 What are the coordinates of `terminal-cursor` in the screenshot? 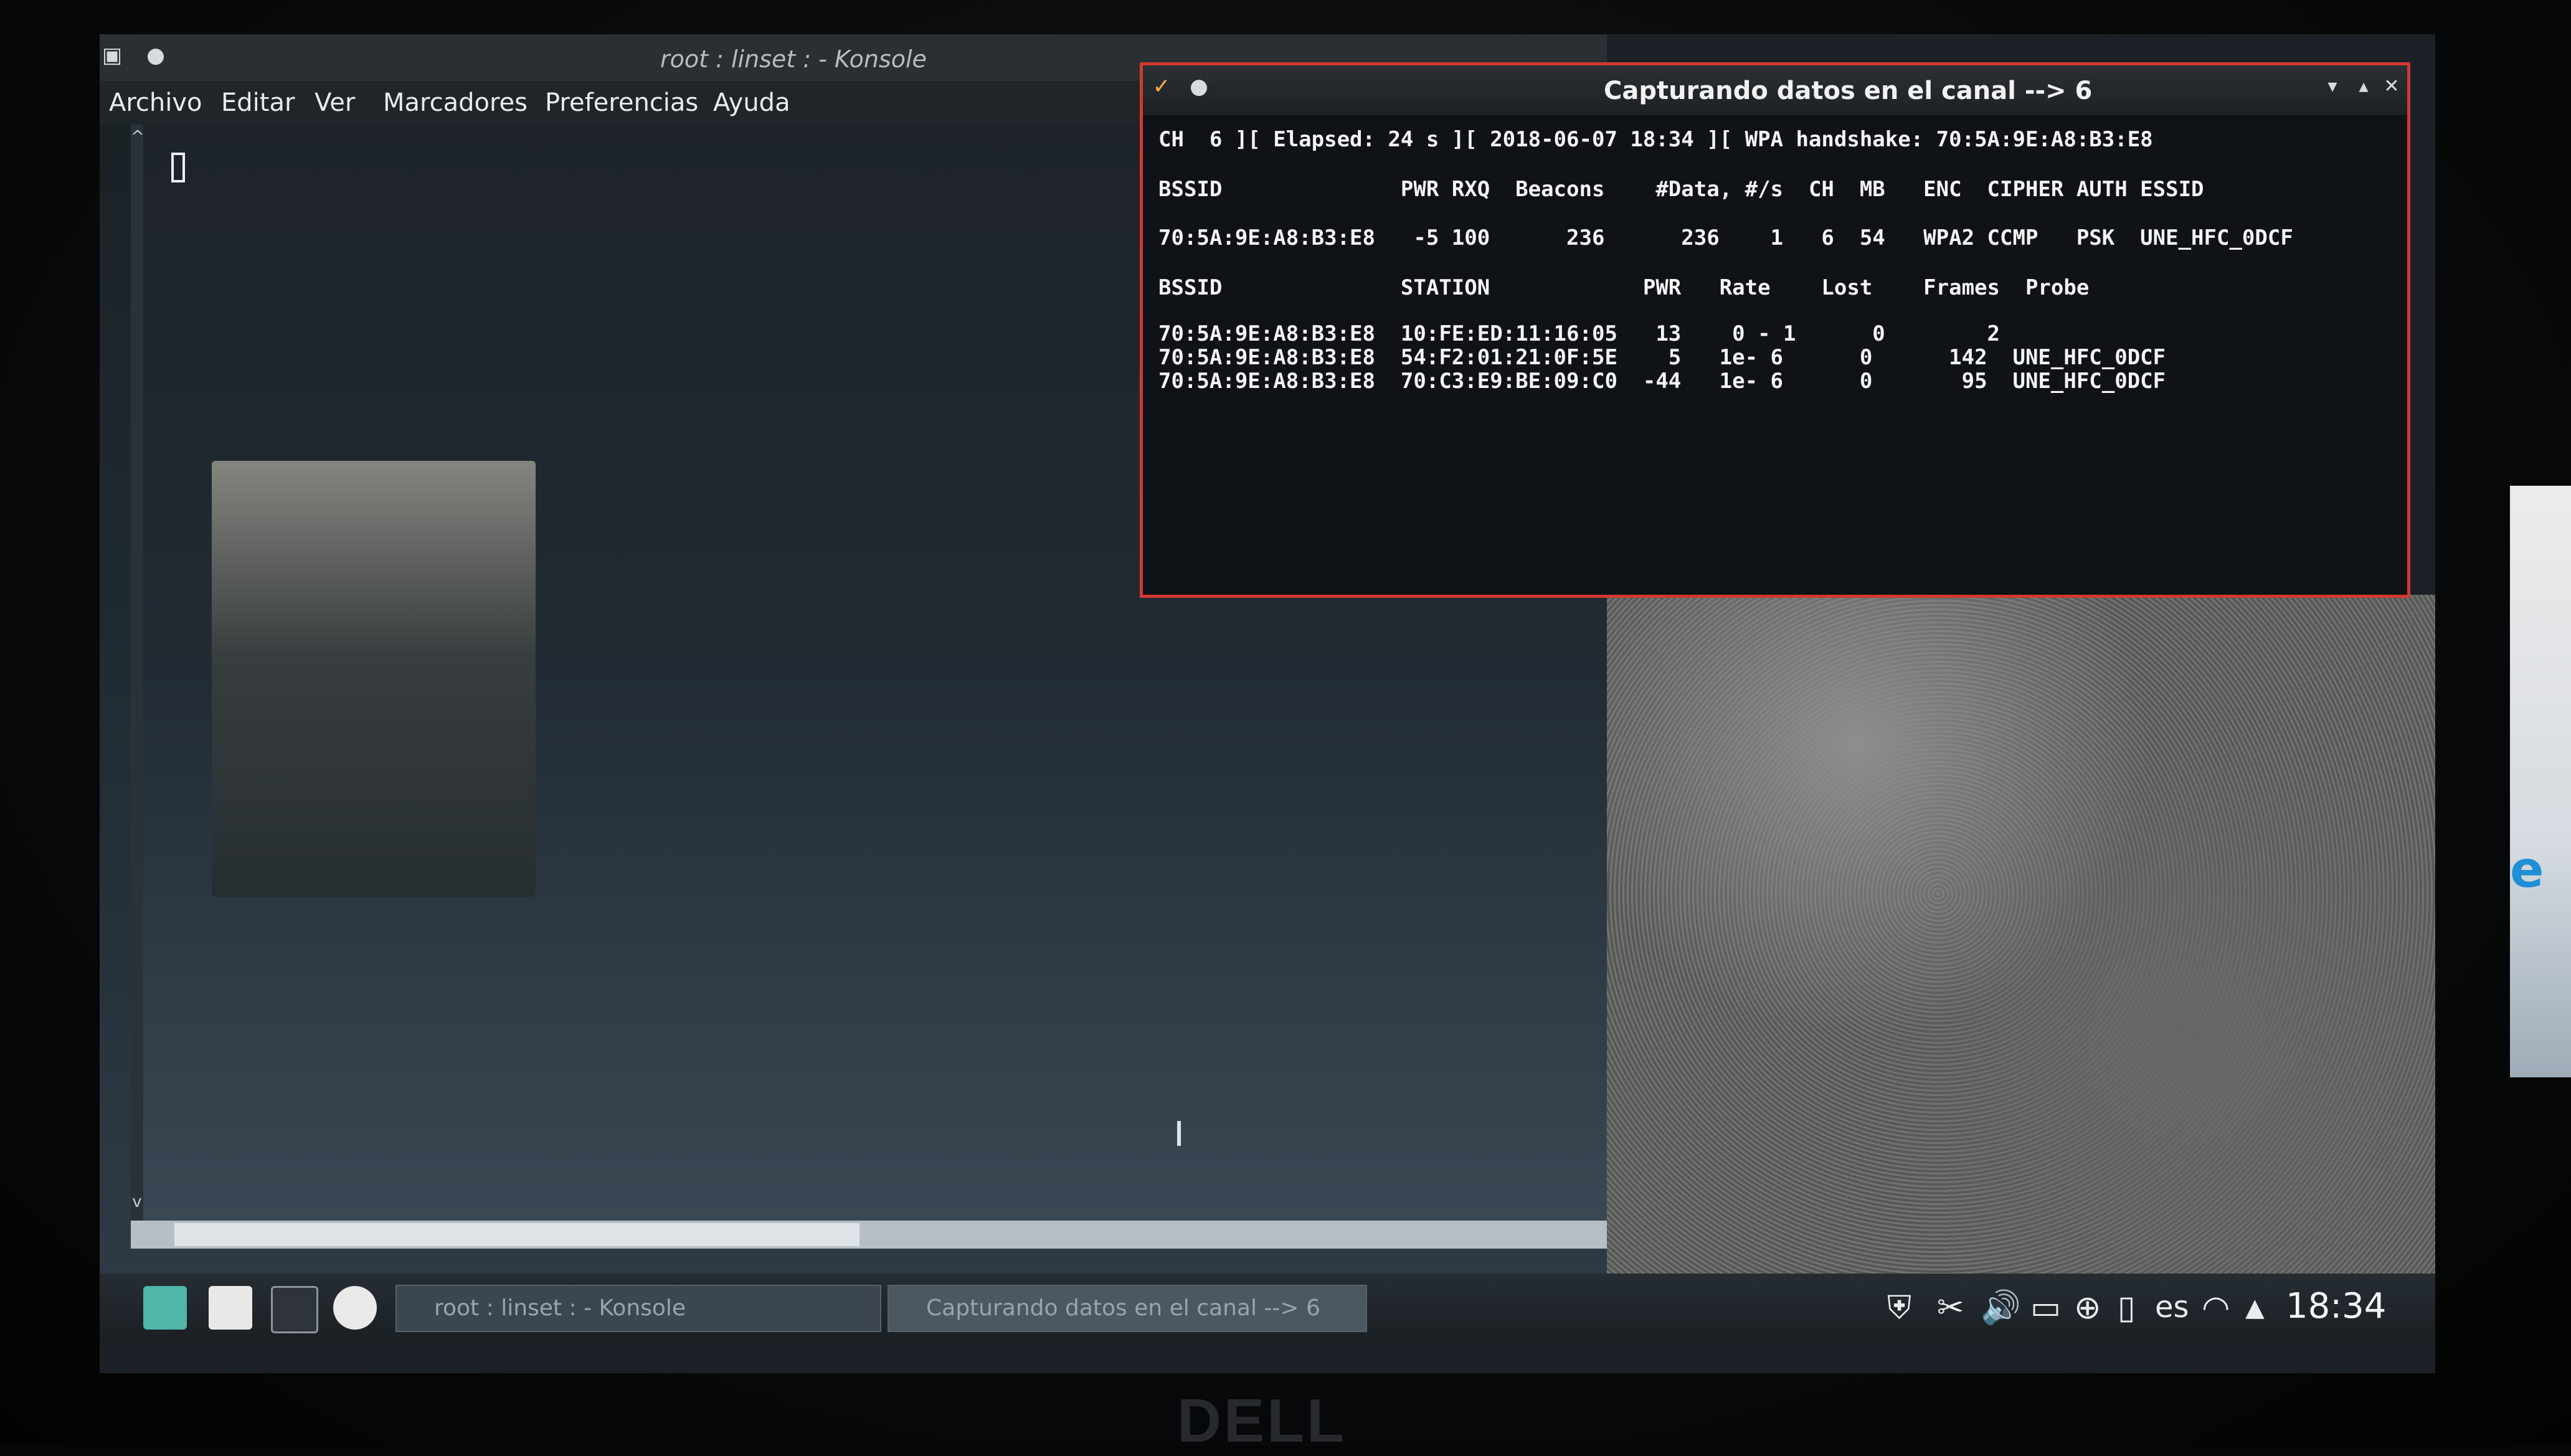 It's located at (178, 168).